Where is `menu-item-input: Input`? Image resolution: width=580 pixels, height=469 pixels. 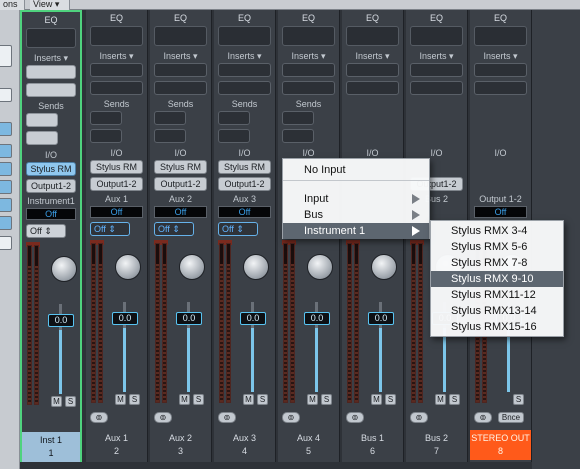 menu-item-input: Input is located at coordinates (356, 199).